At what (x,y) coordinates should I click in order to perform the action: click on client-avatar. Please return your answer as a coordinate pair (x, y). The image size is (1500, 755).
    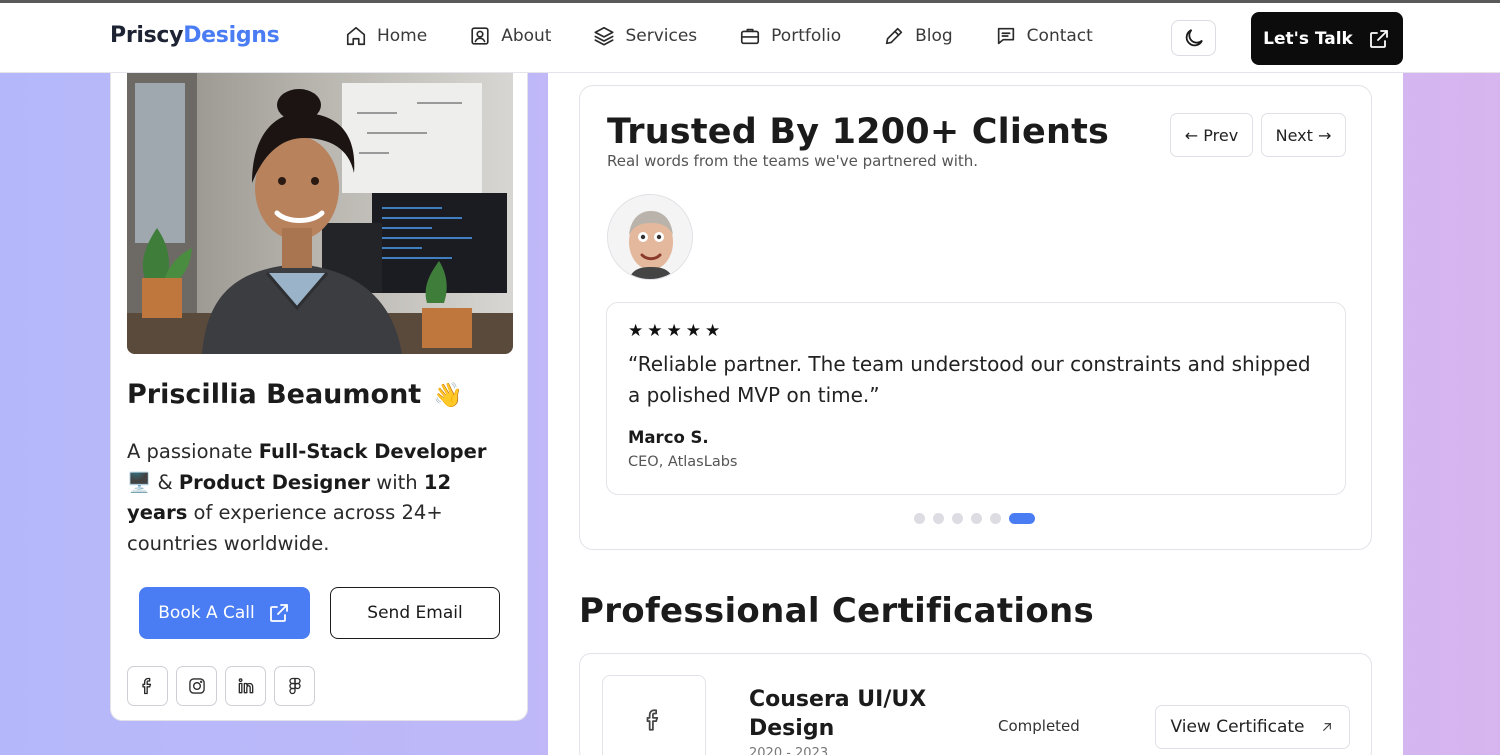
    Looking at the image, I should click on (650, 237).